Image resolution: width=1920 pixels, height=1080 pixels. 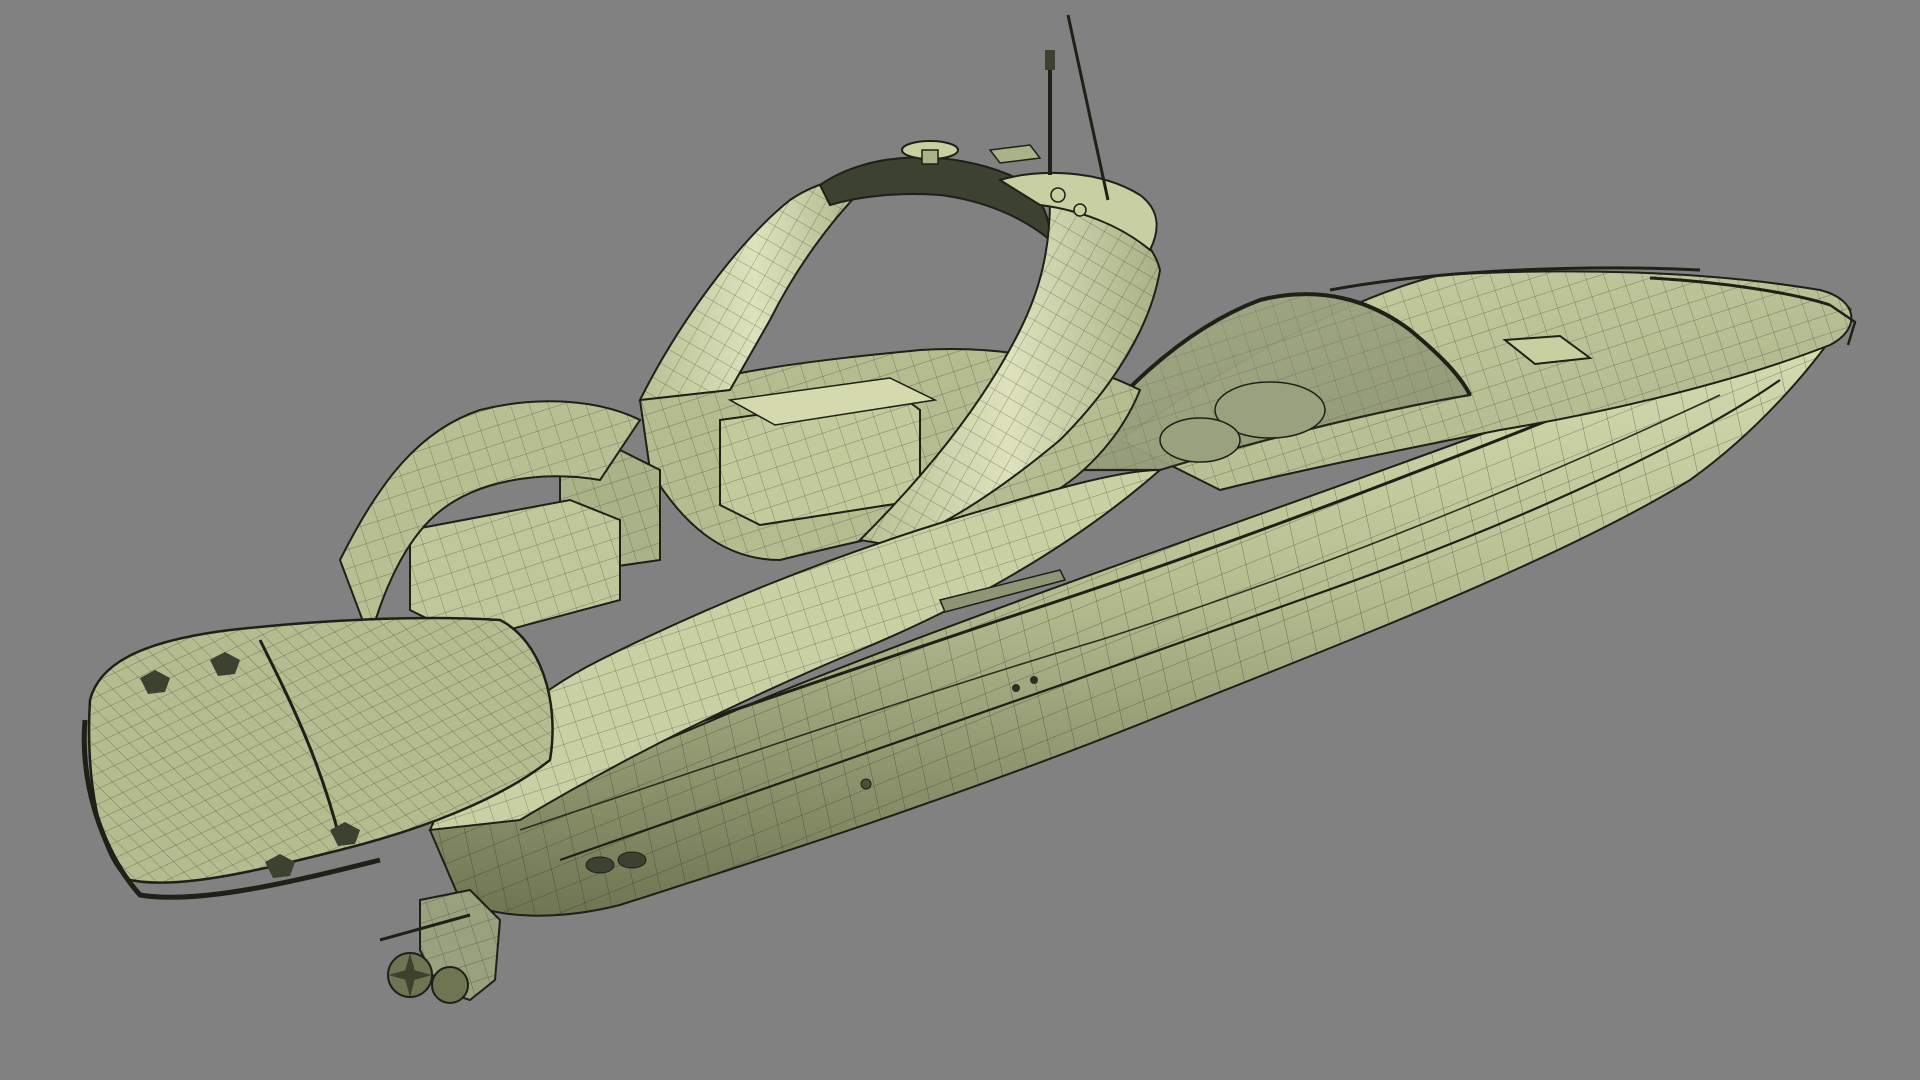 I want to click on hull-vent-a, so click(x=1016, y=688).